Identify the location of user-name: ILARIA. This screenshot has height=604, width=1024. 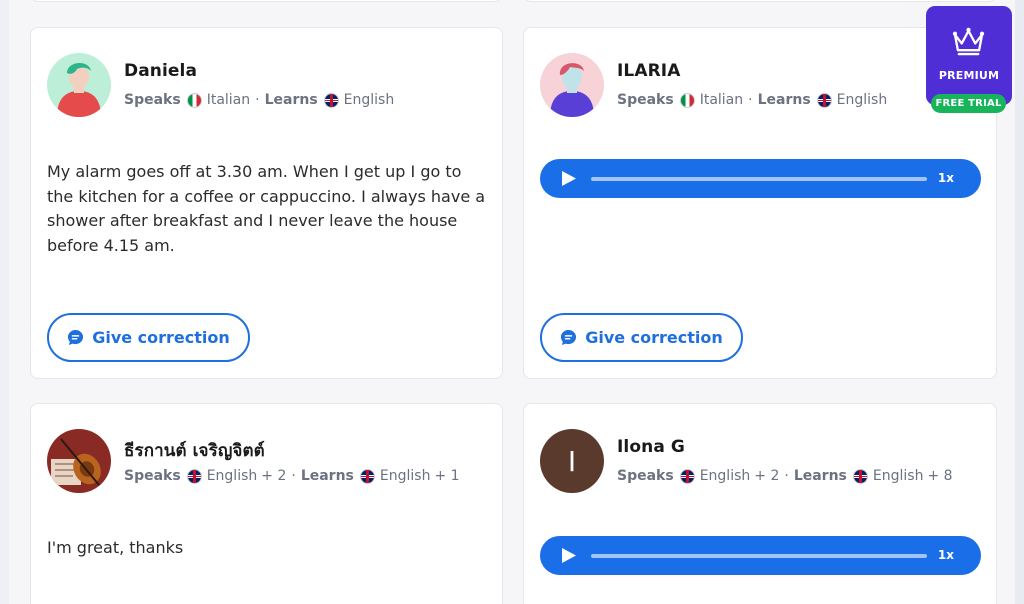
(649, 71).